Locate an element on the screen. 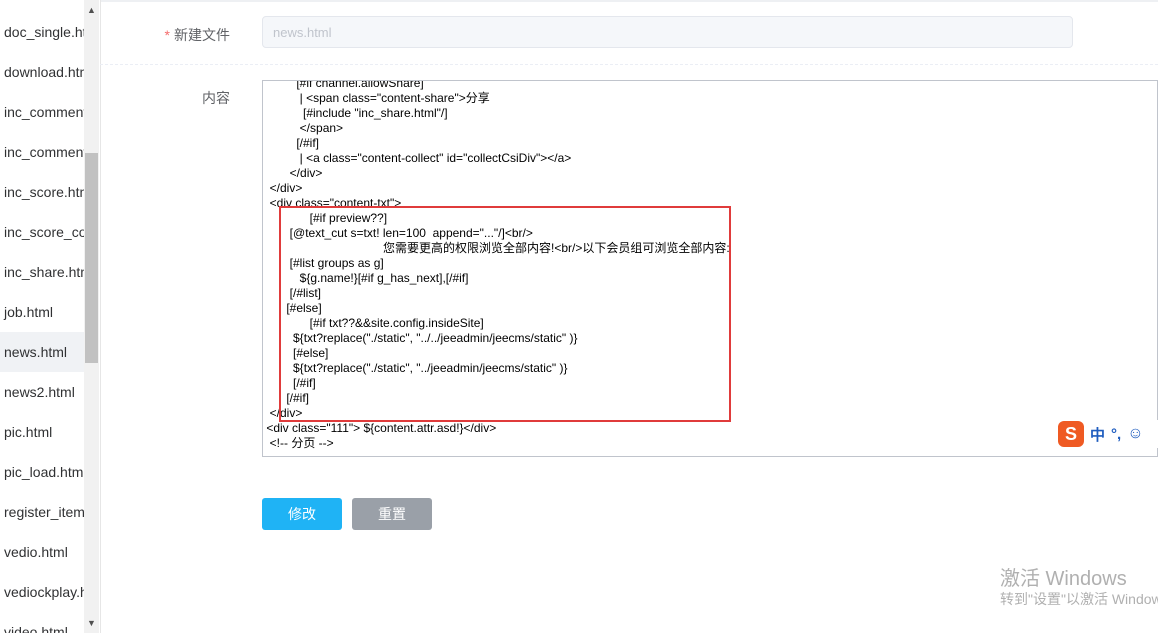 The width and height of the screenshot is (1158, 633). file-item-vediockplay: vediockplay.html is located at coordinates (42, 592).